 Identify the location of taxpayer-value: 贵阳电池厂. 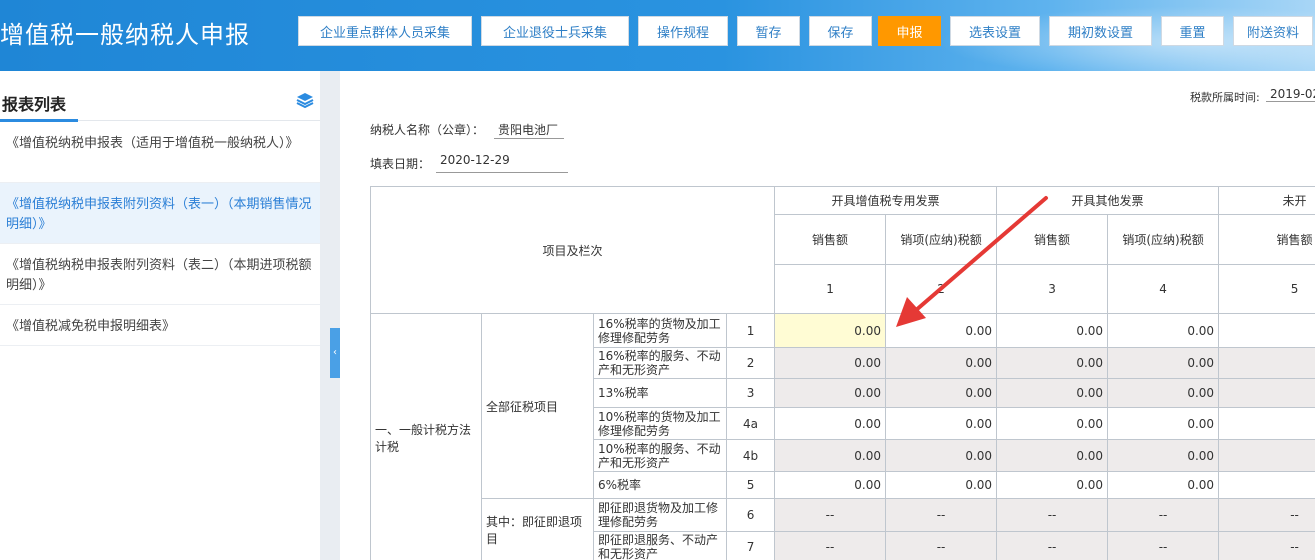
(529, 130).